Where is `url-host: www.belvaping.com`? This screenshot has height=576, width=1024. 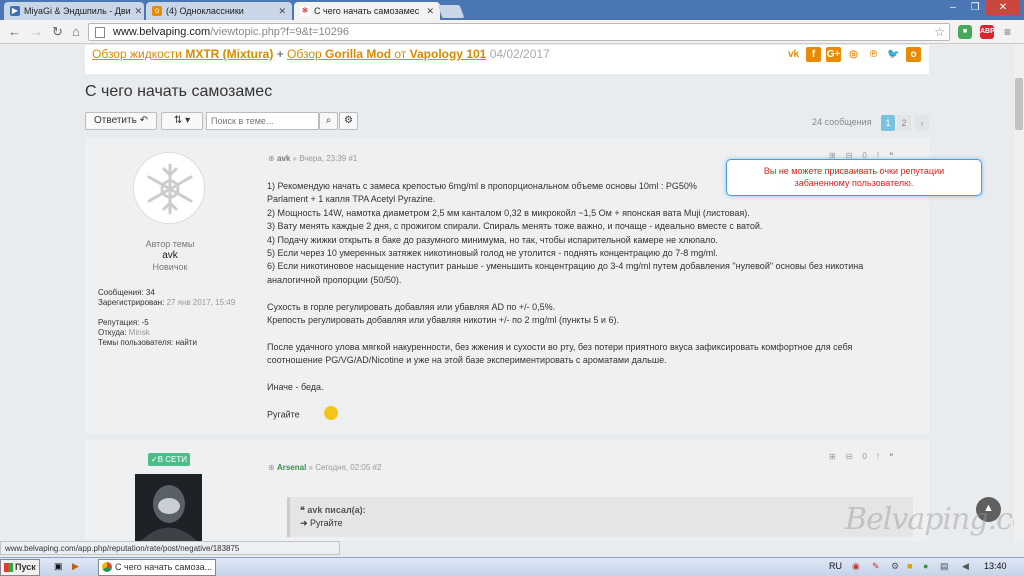
url-host: www.belvaping.com is located at coordinates (162, 32).